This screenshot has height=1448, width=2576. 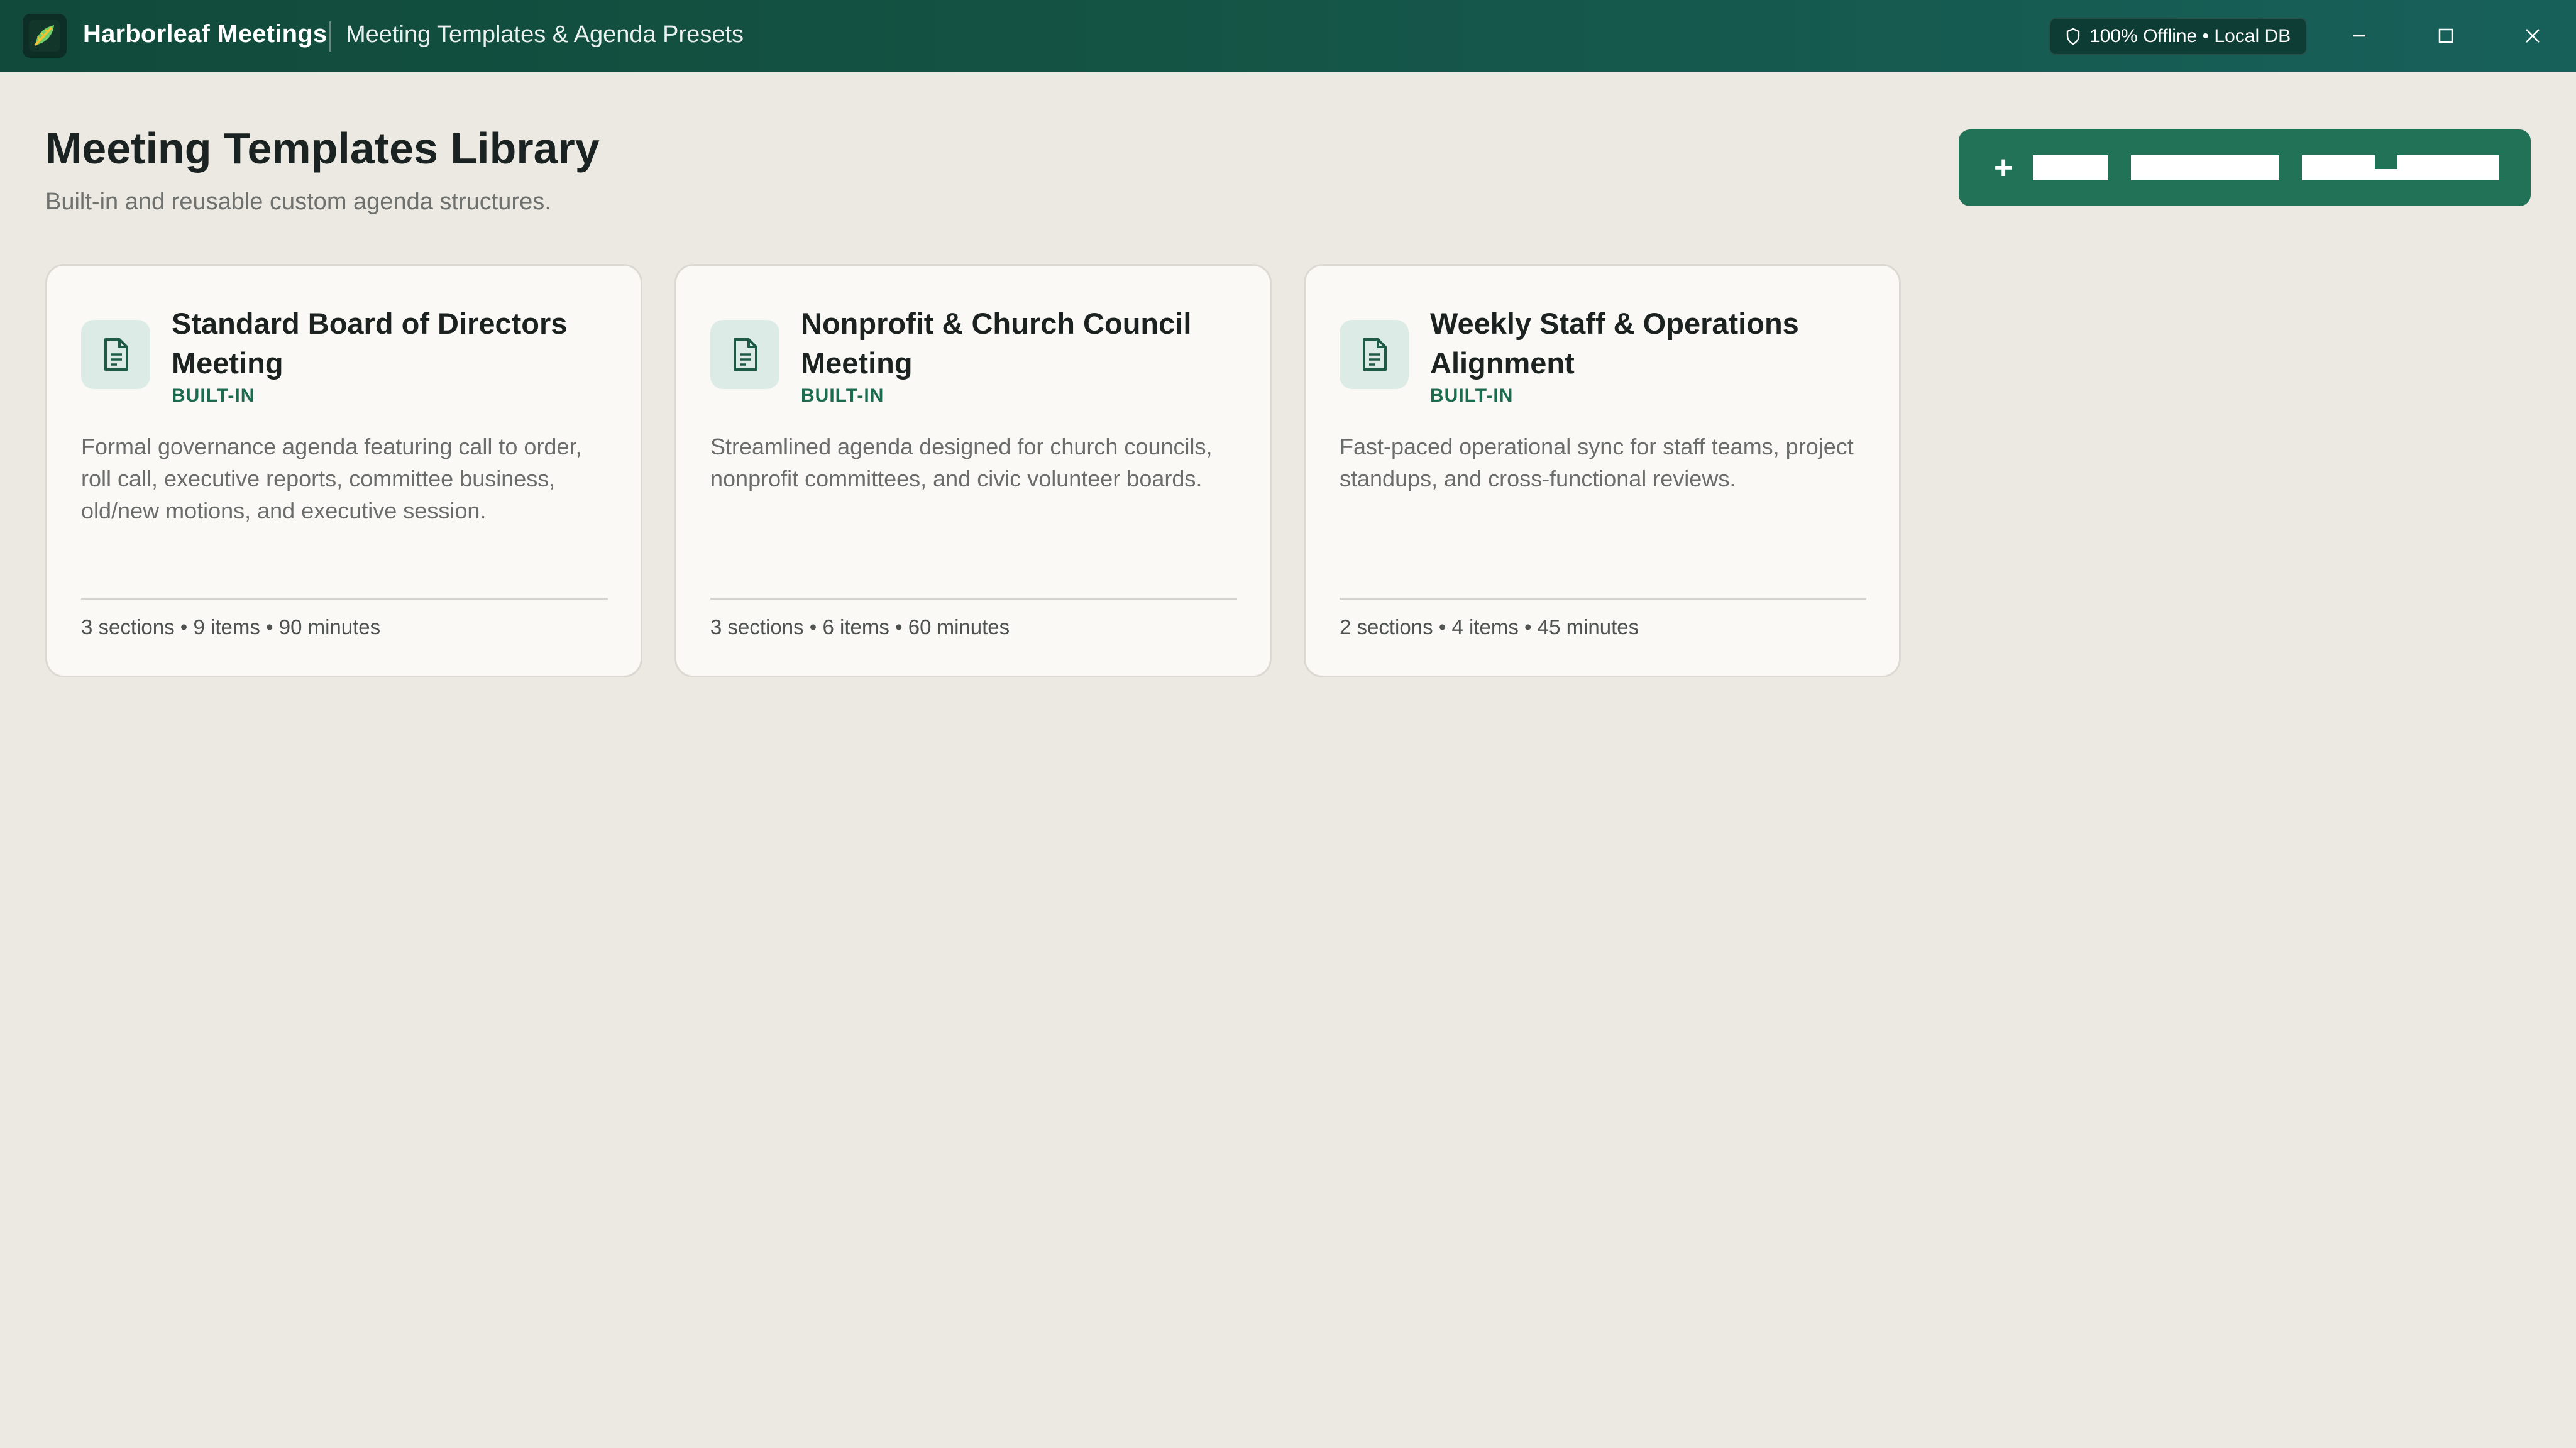 What do you see at coordinates (1615, 343) in the screenshot?
I see `template-title: Weekly Staff & Operations Alignment` at bounding box center [1615, 343].